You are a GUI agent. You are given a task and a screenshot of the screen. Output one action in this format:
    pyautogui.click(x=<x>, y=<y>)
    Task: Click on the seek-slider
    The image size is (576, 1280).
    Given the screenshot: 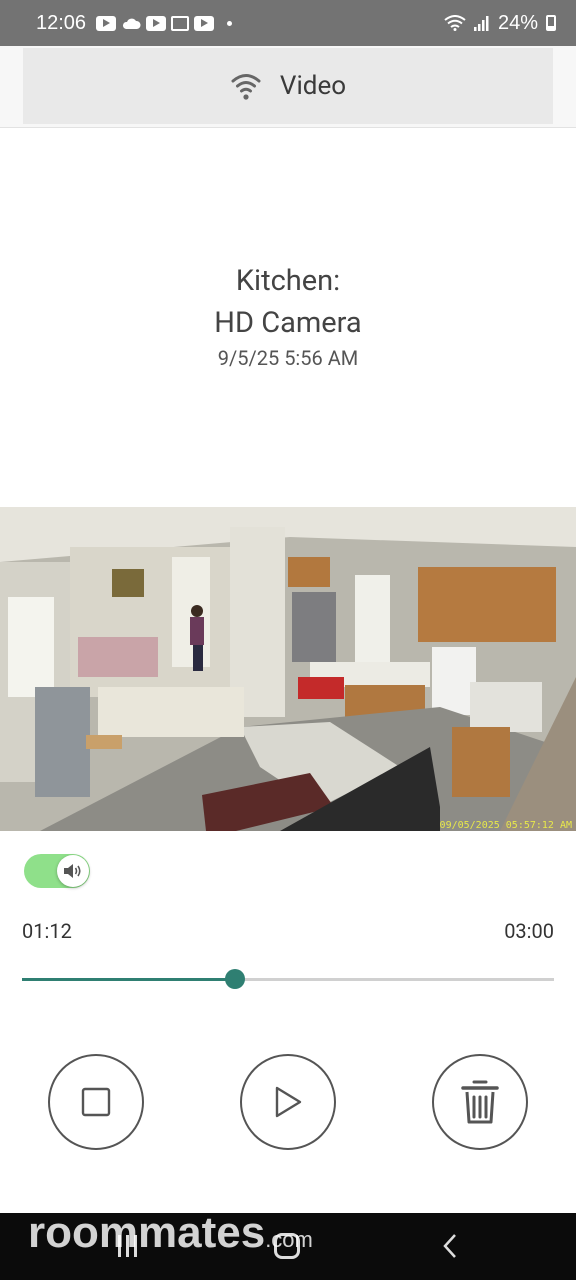 What is the action you would take?
    pyautogui.click(x=288, y=979)
    